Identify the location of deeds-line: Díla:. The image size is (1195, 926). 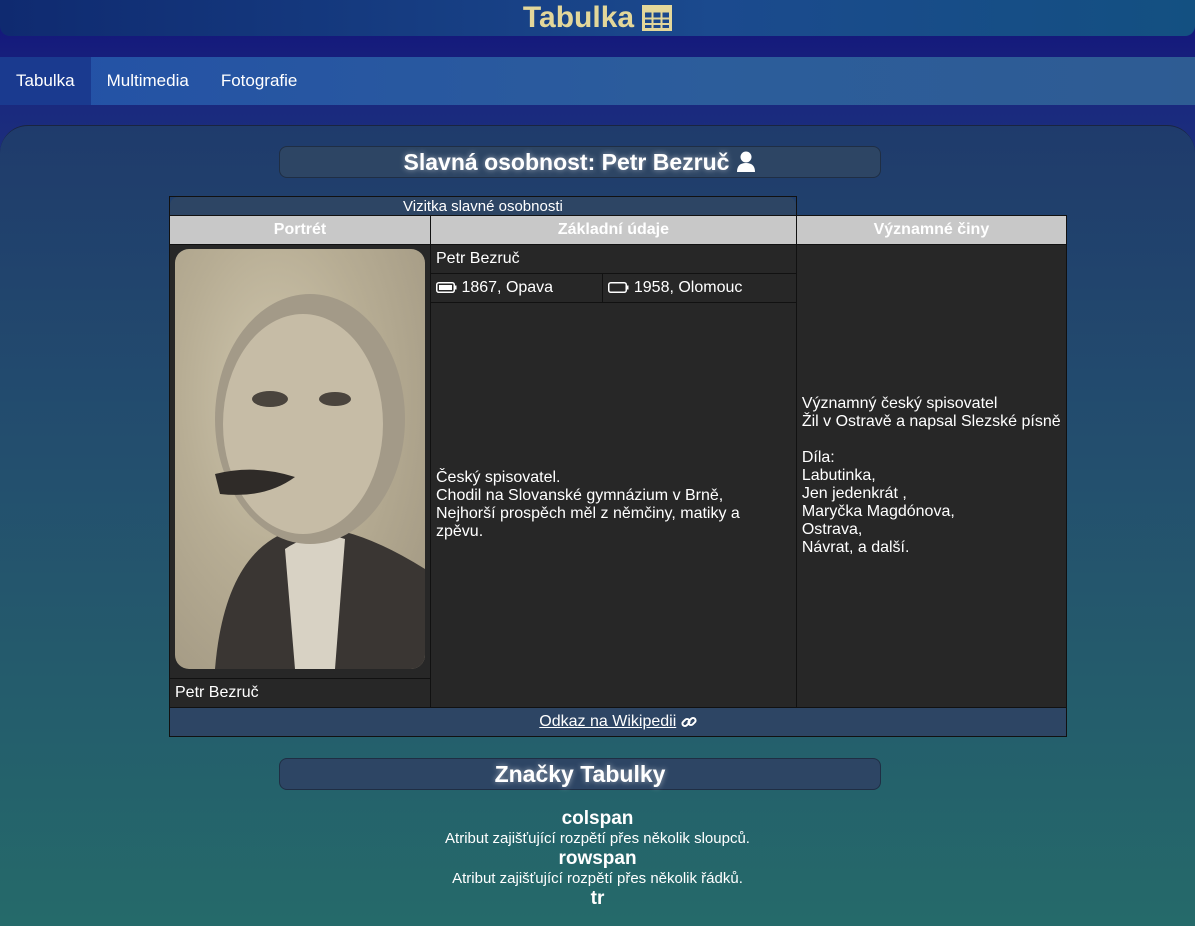
(818, 457).